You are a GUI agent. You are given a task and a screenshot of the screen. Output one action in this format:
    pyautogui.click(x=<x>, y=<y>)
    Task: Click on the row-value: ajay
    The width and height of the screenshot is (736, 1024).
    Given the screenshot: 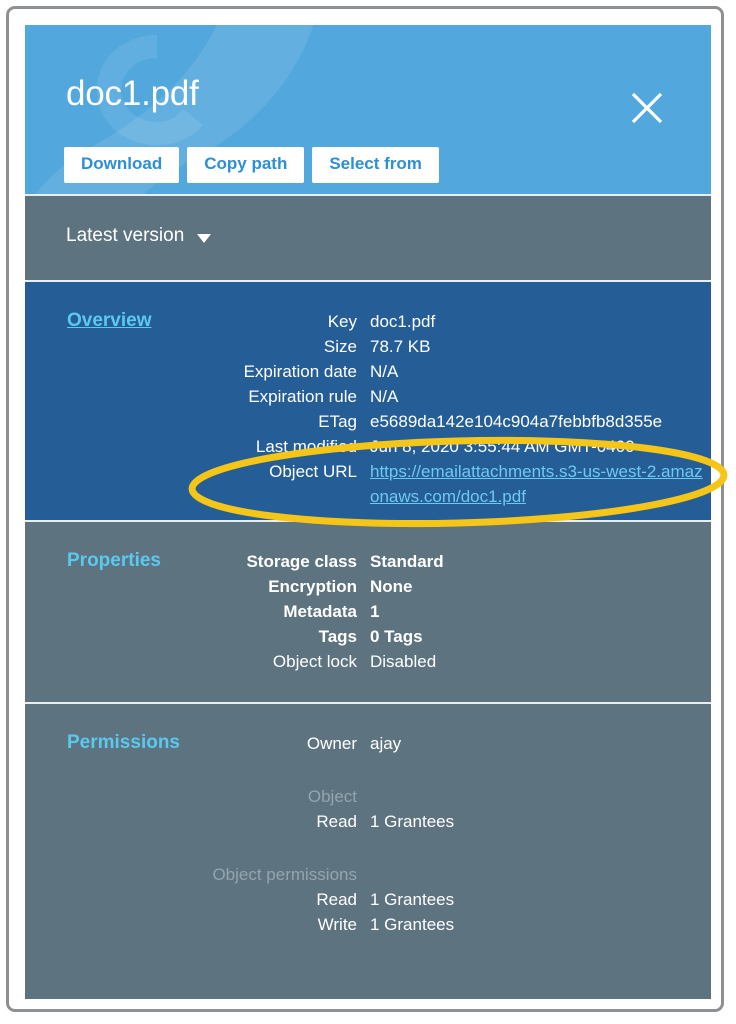 What is the action you would take?
    pyautogui.click(x=386, y=743)
    